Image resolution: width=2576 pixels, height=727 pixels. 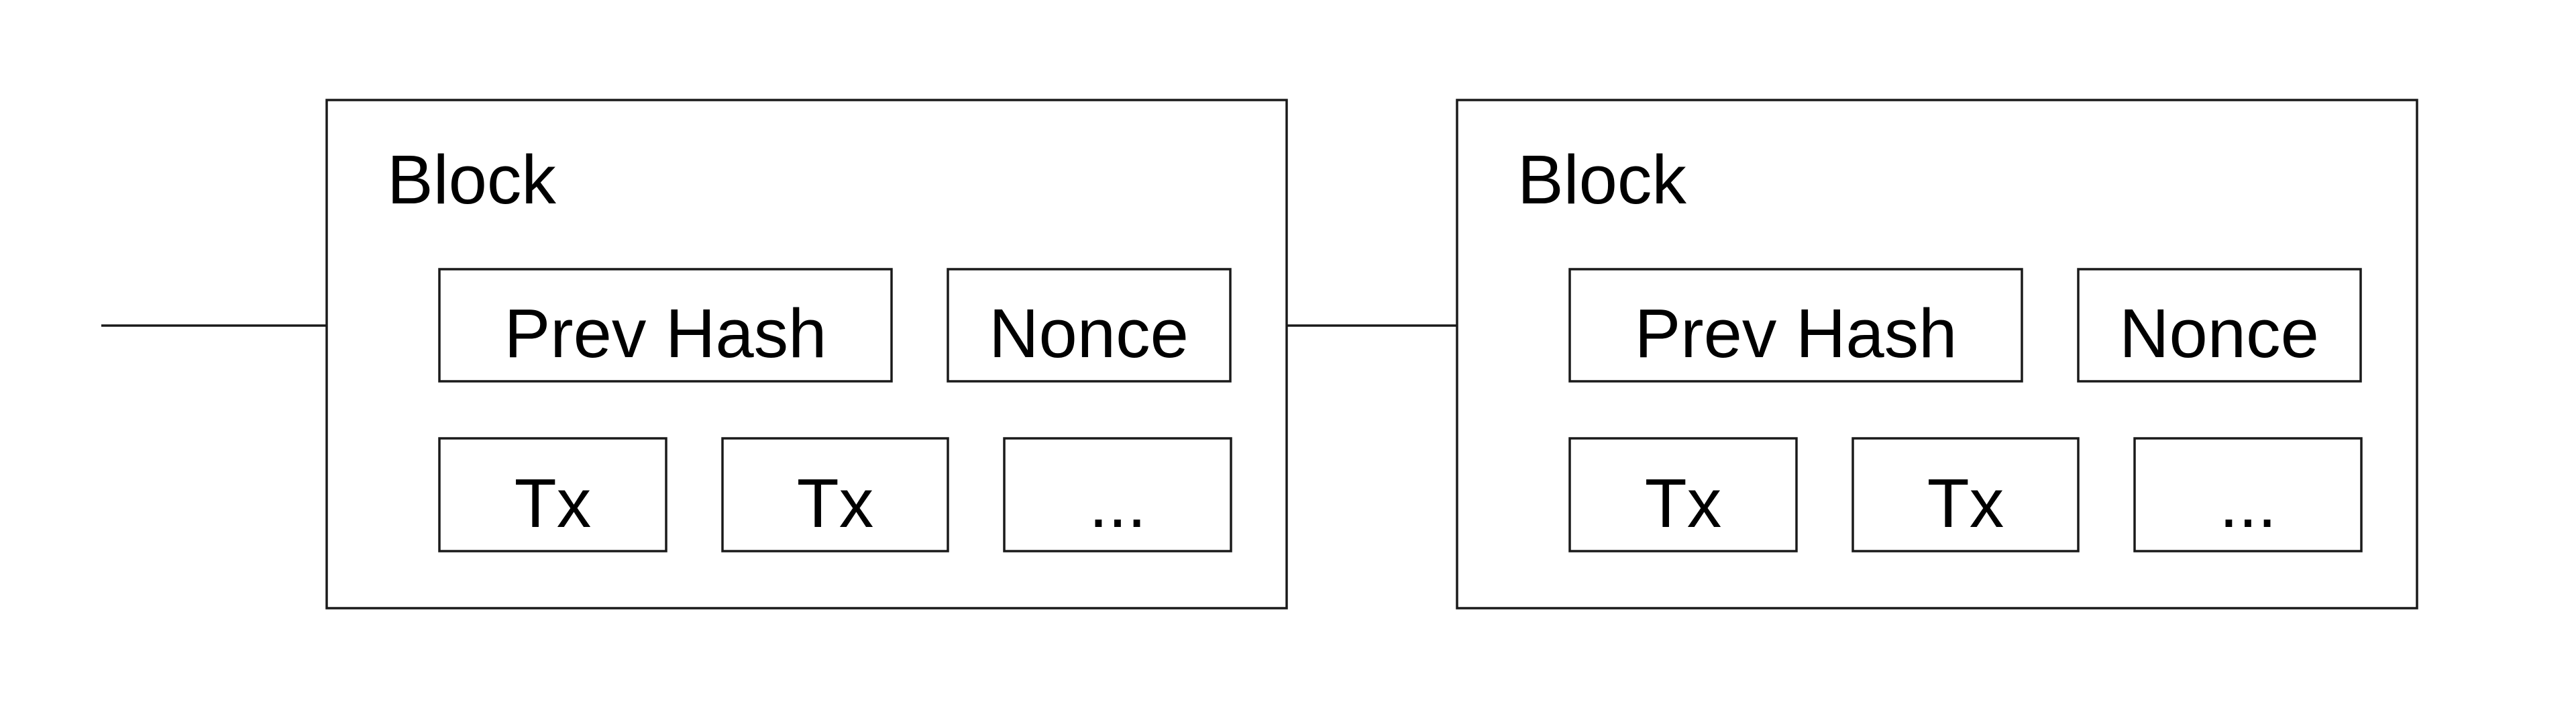 What do you see at coordinates (1601, 179) in the screenshot?
I see `block-2-label: Block` at bounding box center [1601, 179].